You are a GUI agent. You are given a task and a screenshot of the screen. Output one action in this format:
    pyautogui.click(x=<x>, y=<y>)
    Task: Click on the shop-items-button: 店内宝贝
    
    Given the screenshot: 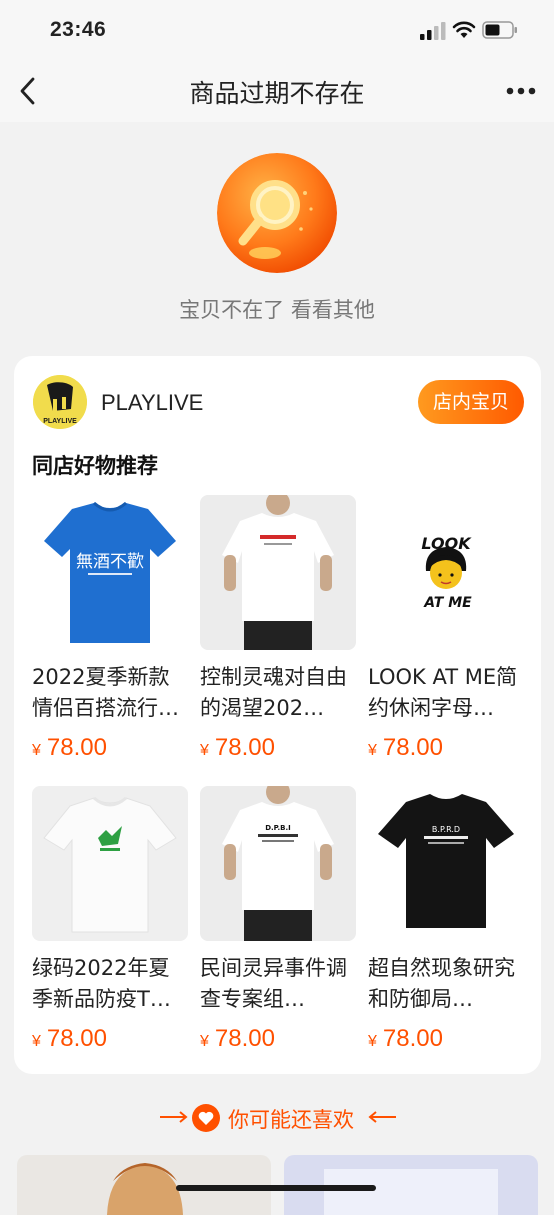 What is the action you would take?
    pyautogui.click(x=471, y=402)
    